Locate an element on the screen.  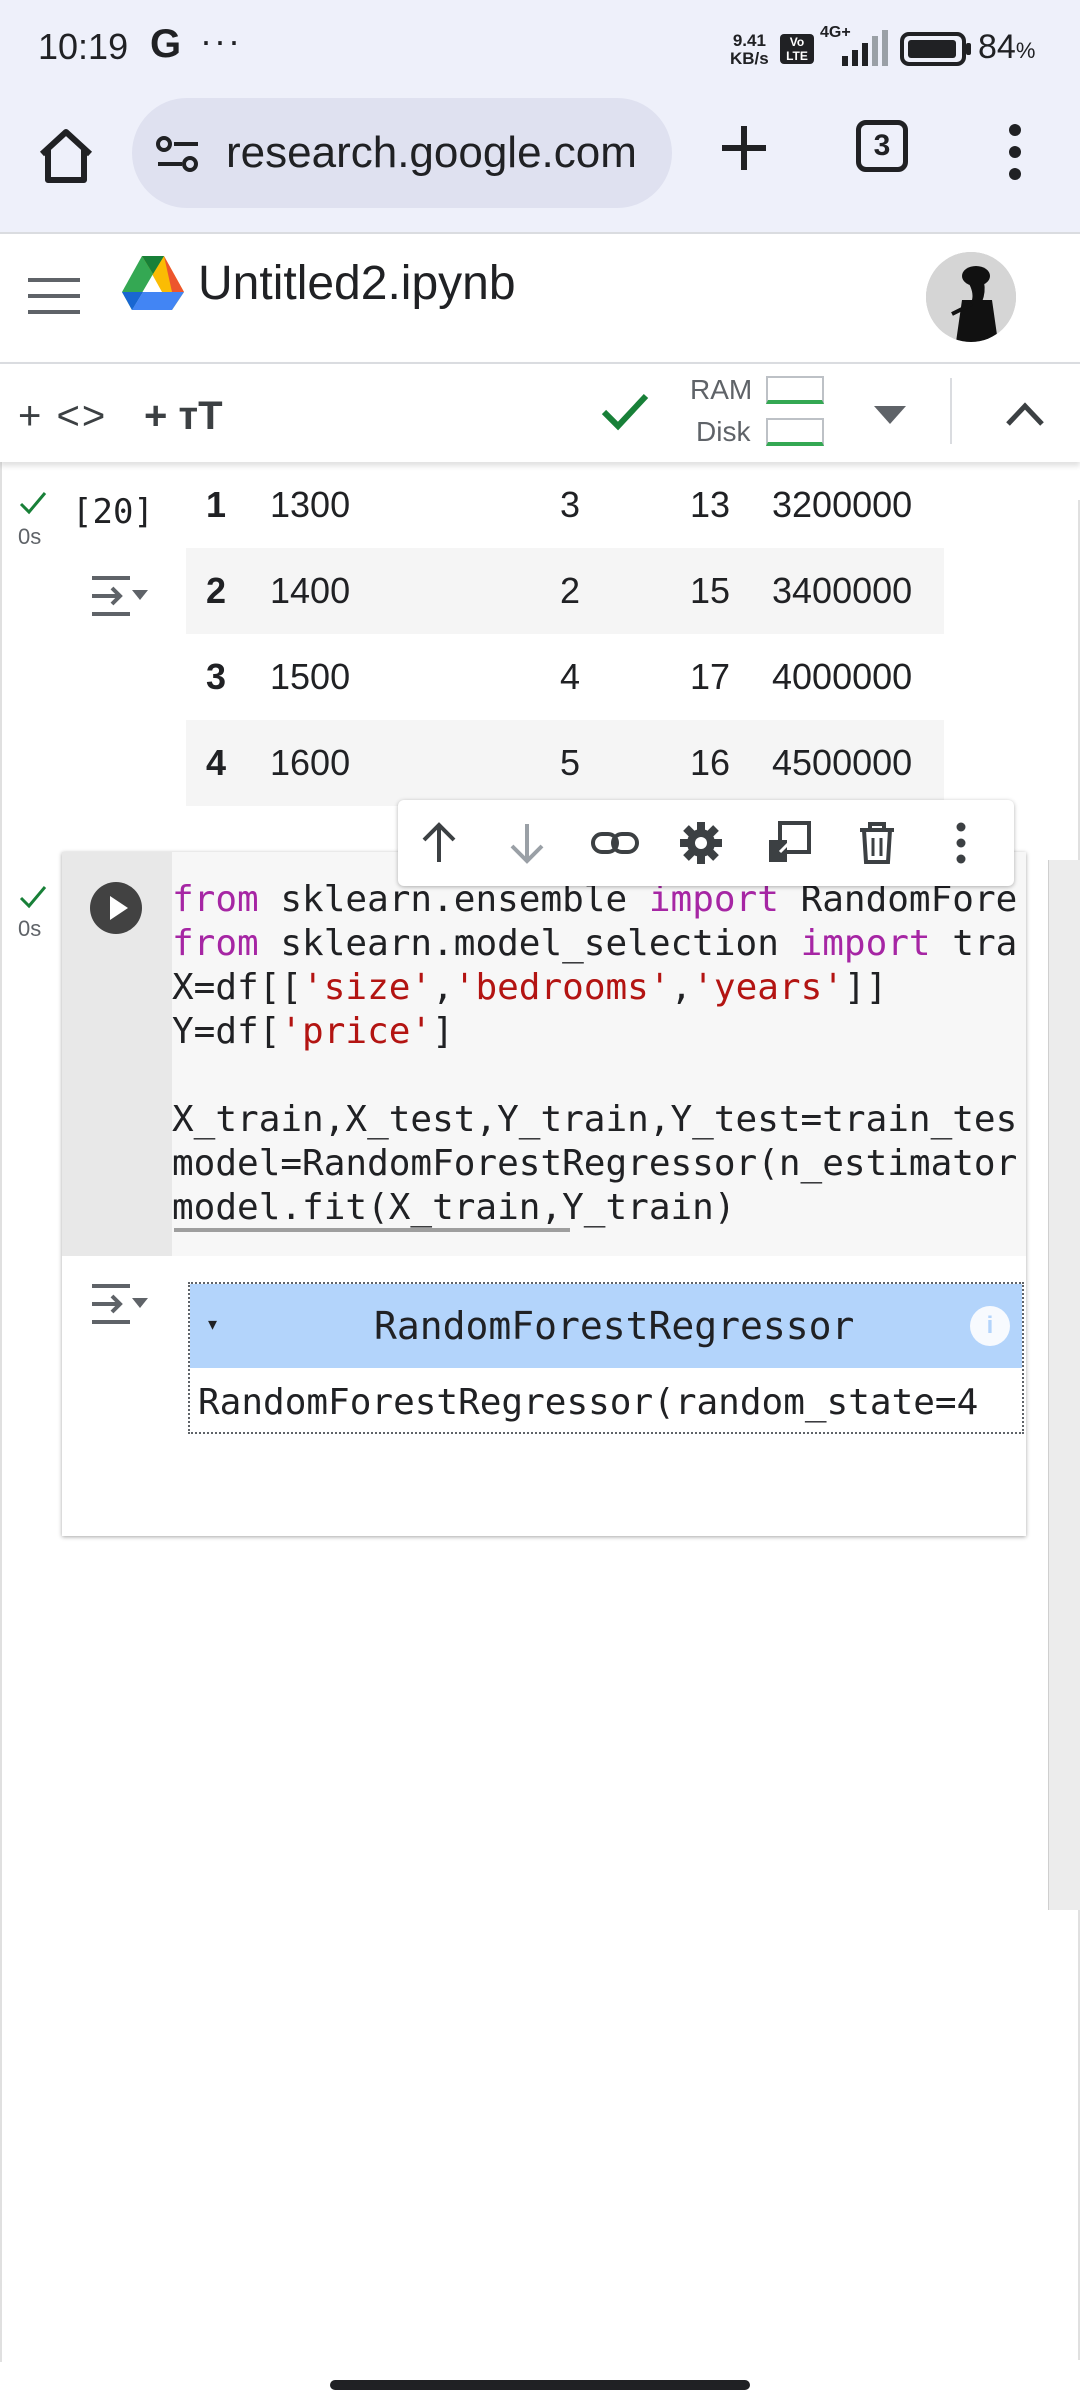
cell-bedrooms: 3 is located at coordinates (570, 504).